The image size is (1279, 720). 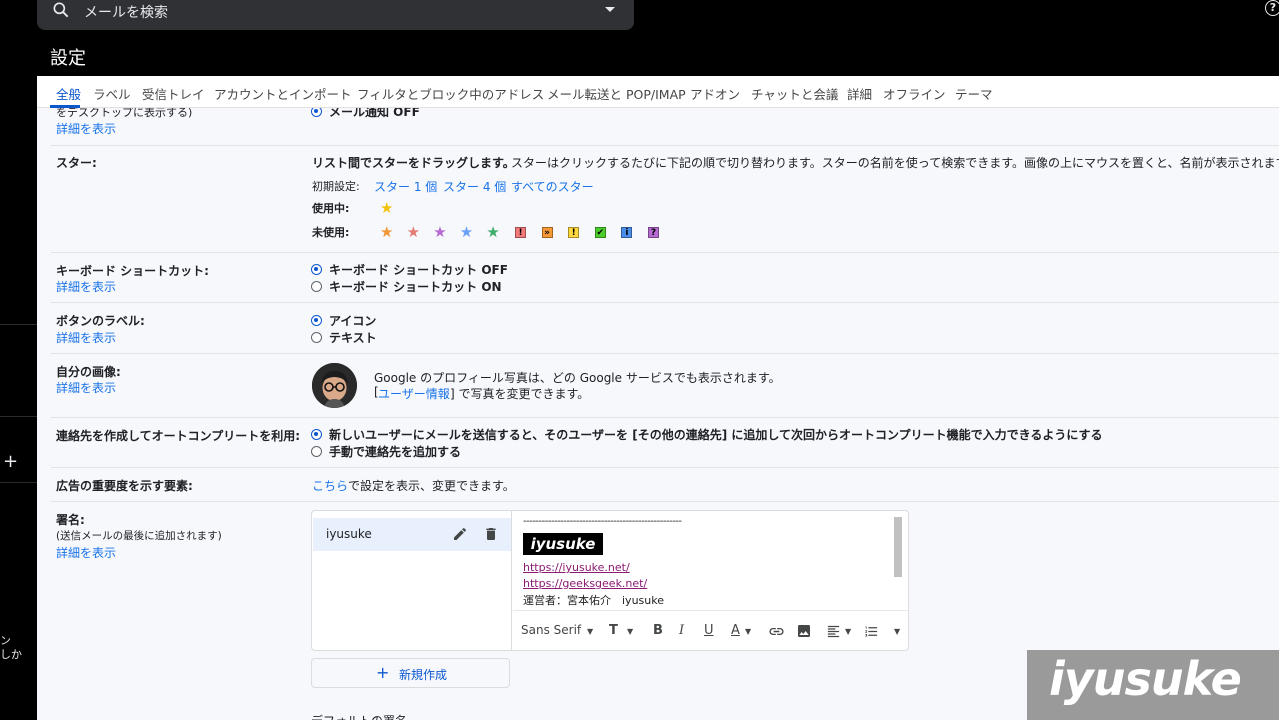 I want to click on signature-scrollbar, so click(x=898, y=547).